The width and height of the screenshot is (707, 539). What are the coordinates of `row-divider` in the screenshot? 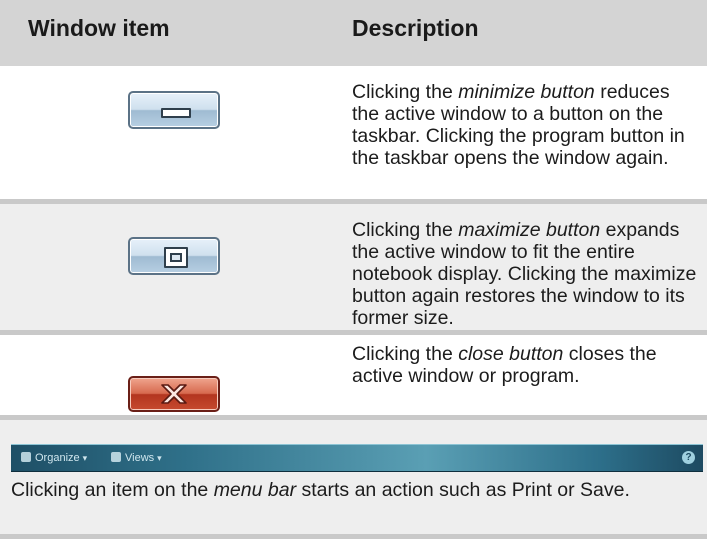 It's located at (353, 536).